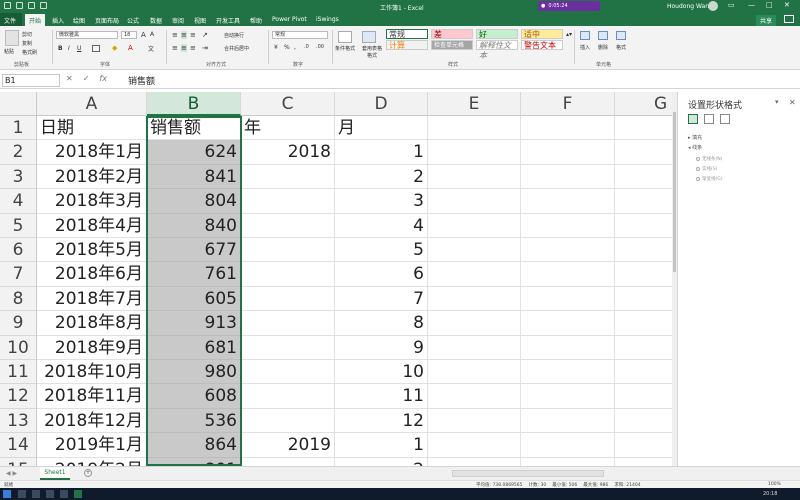 The height and width of the screenshot is (500, 800). What do you see at coordinates (107, 20) in the screenshot?
I see `tab-page-layout: 页面布局` at bounding box center [107, 20].